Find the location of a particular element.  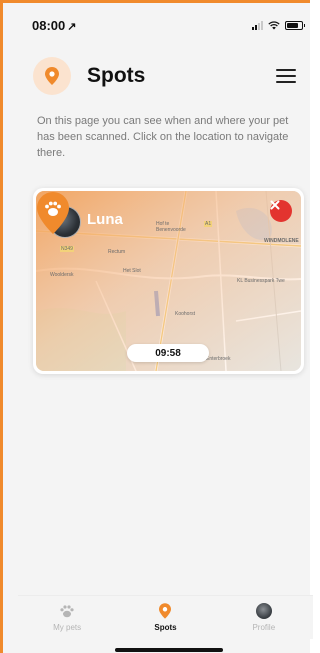

map-label-a1: A1 is located at coordinates (208, 224).